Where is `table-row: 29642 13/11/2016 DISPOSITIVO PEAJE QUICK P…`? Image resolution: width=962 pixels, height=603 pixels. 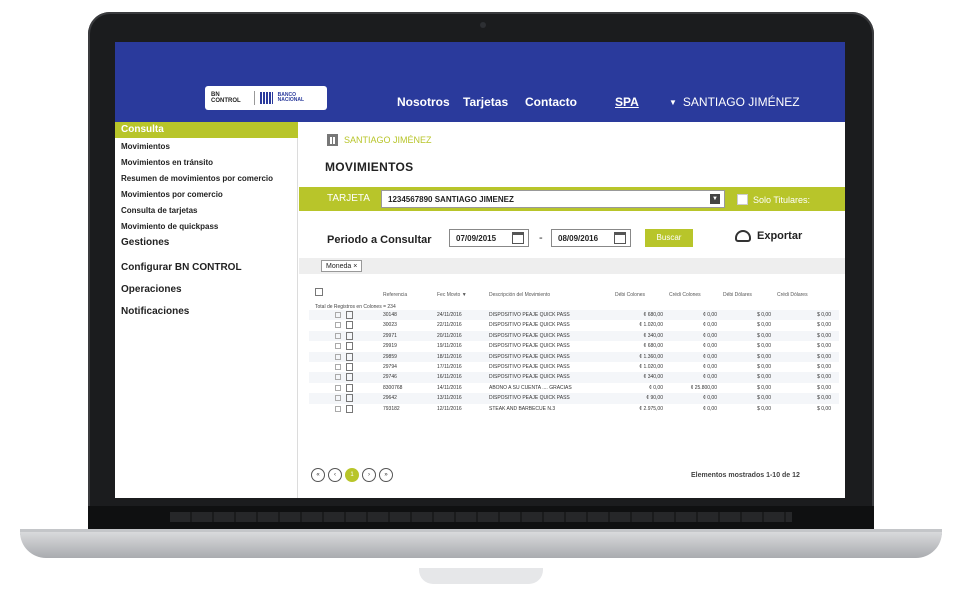
table-row: 29642 13/11/2016 DISPOSITIVO PEAJE QUICK P… is located at coordinates (574, 398).